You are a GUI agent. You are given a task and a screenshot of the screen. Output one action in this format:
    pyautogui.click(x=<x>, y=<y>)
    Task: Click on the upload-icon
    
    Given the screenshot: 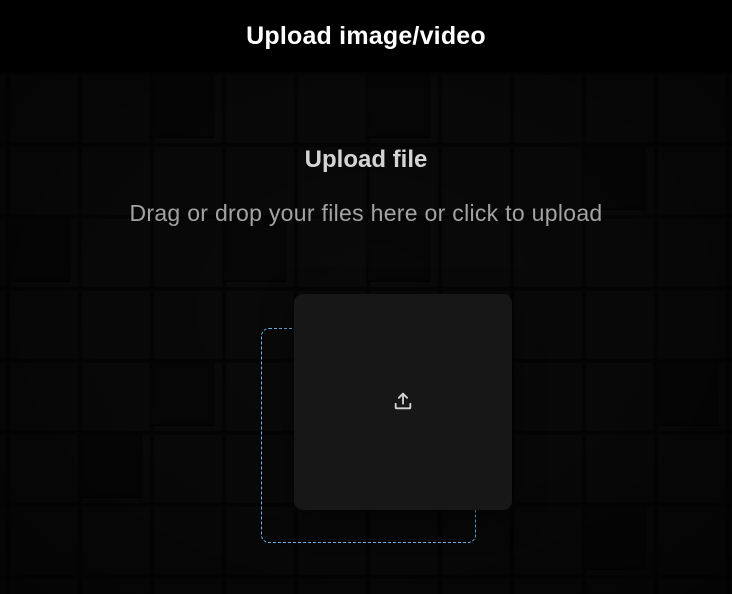 What is the action you would take?
    pyautogui.click(x=403, y=401)
    